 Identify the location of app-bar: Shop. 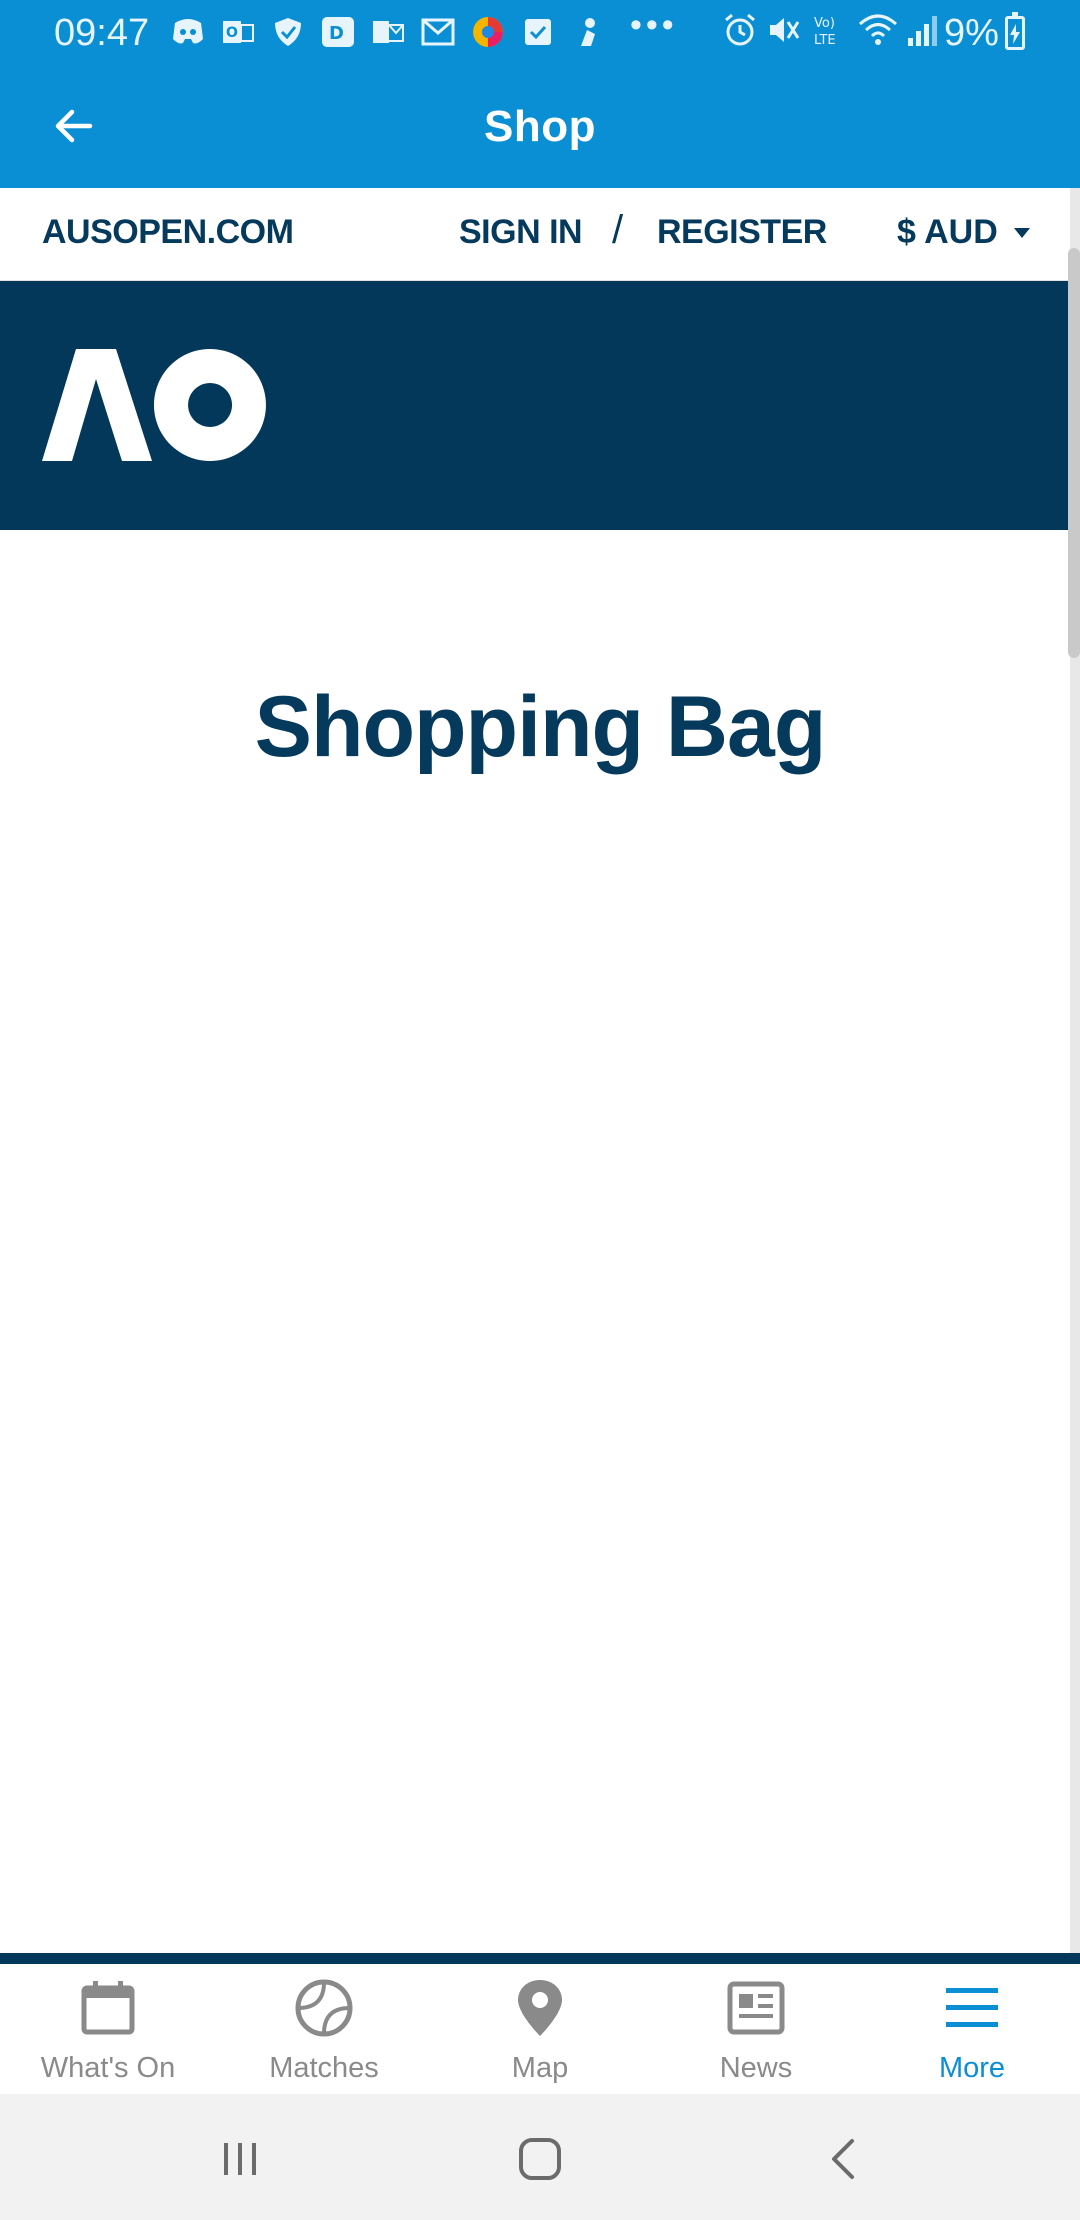
(540, 128).